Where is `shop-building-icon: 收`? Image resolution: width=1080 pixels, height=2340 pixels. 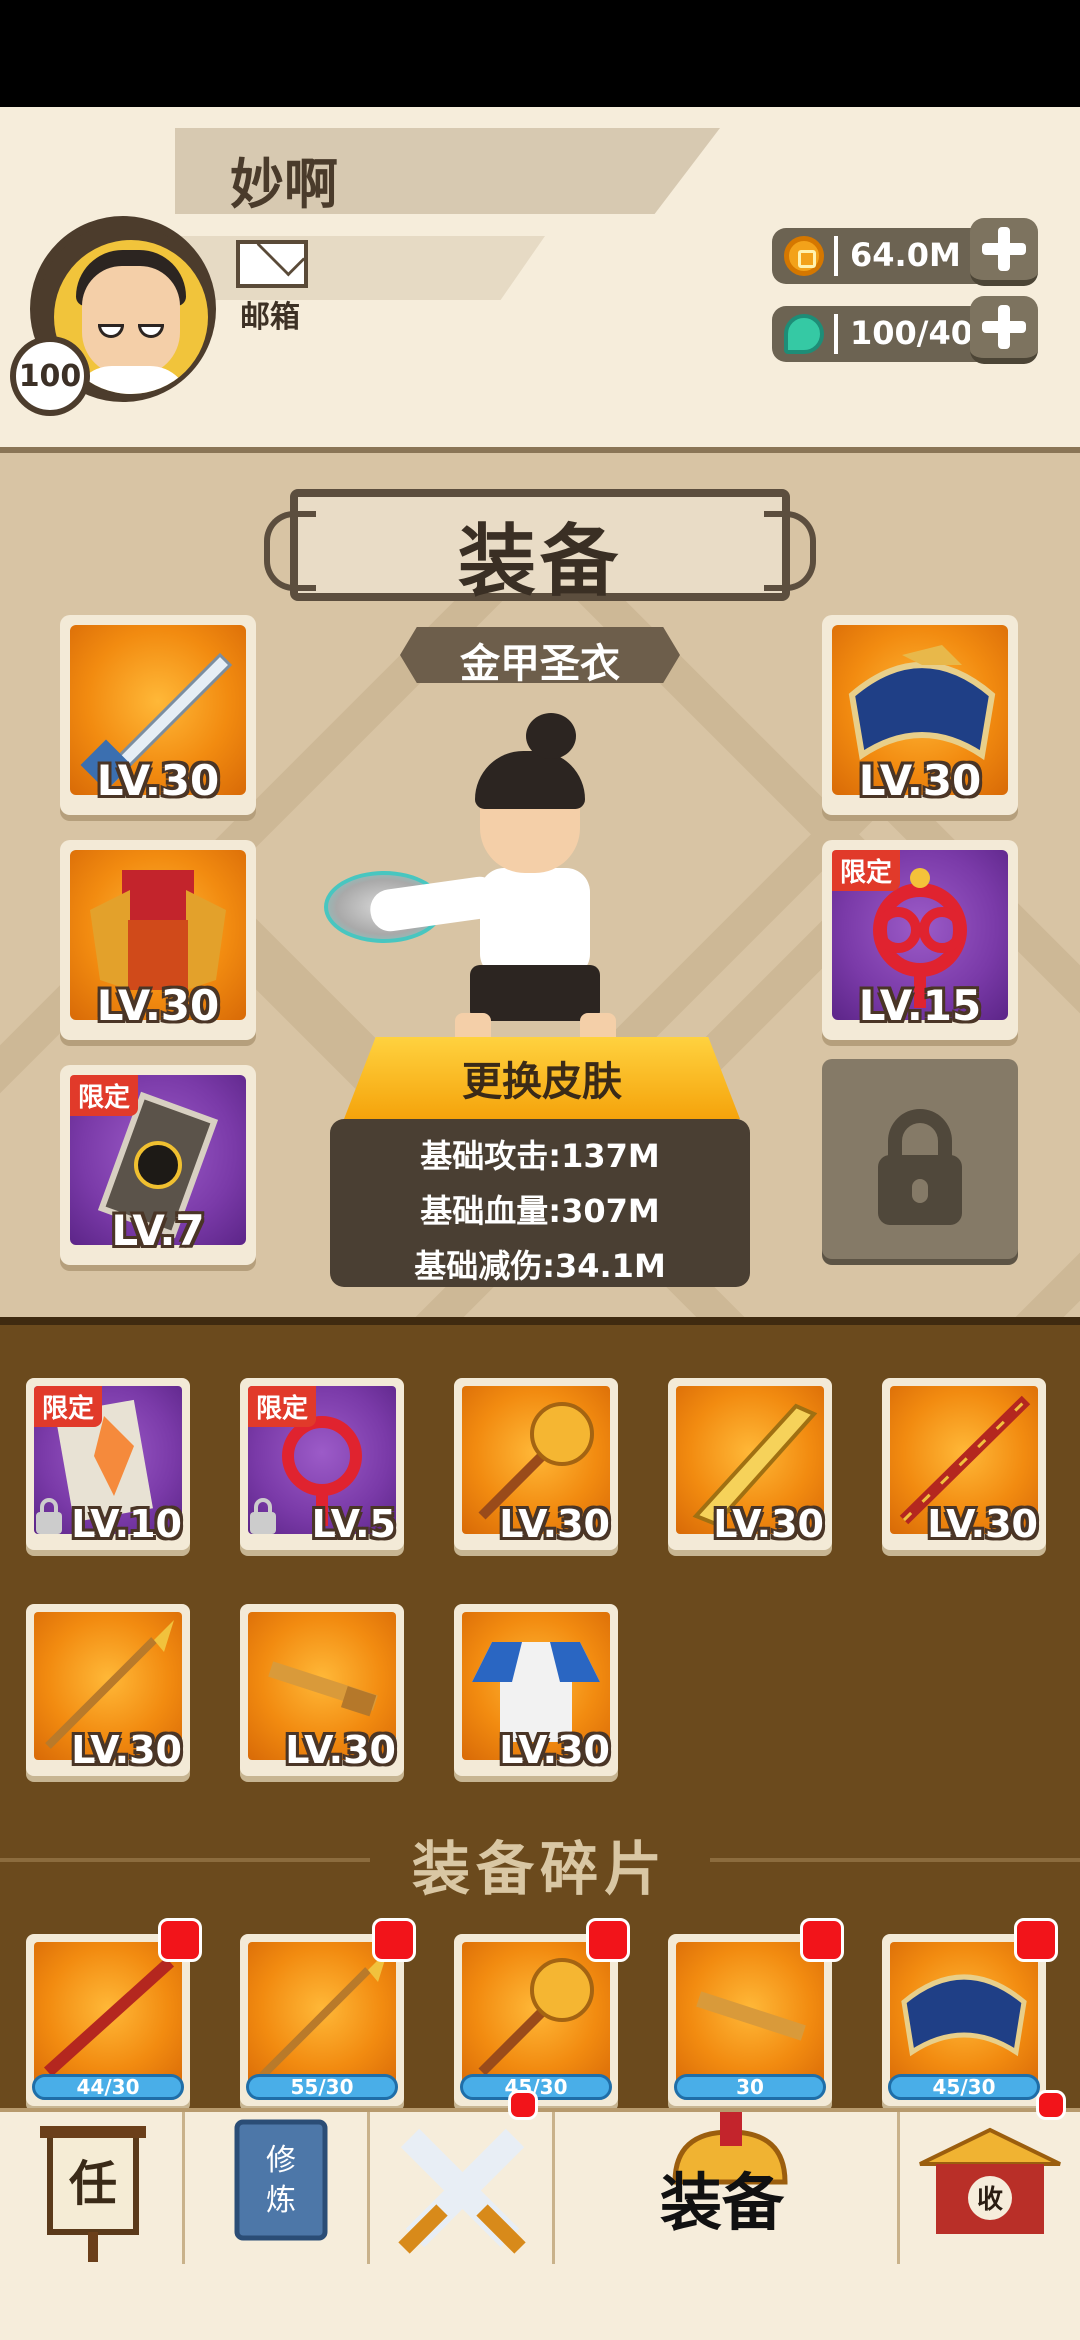
shop-building-icon: 收 is located at coordinates (990, 2180).